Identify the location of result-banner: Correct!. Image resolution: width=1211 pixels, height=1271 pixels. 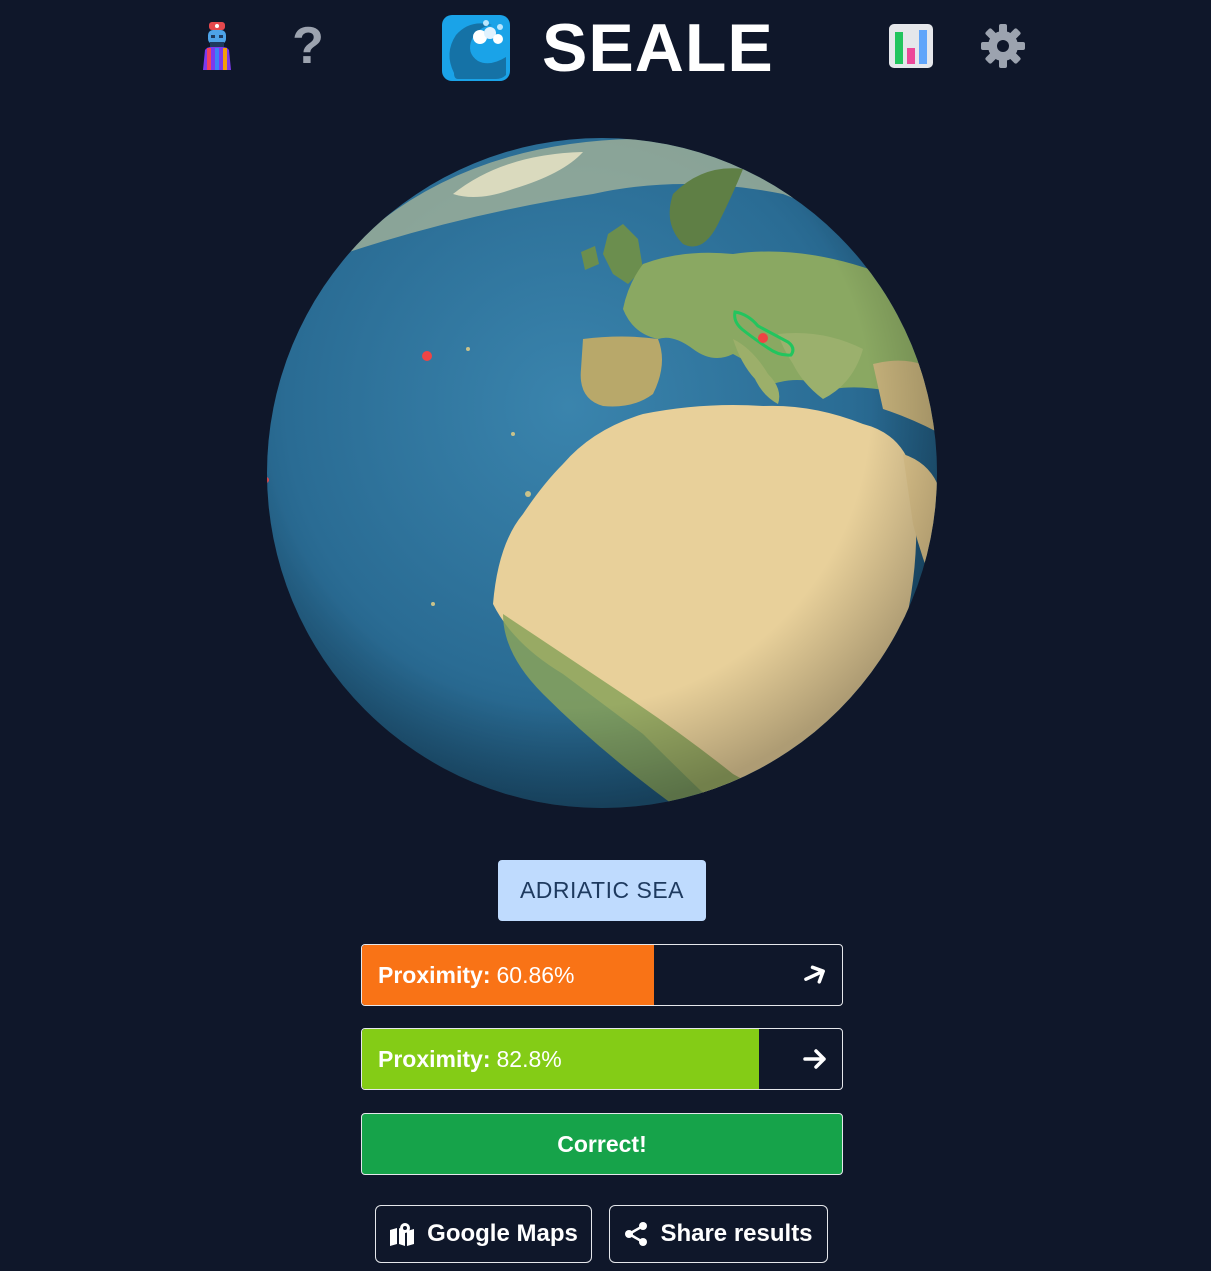
(602, 1144).